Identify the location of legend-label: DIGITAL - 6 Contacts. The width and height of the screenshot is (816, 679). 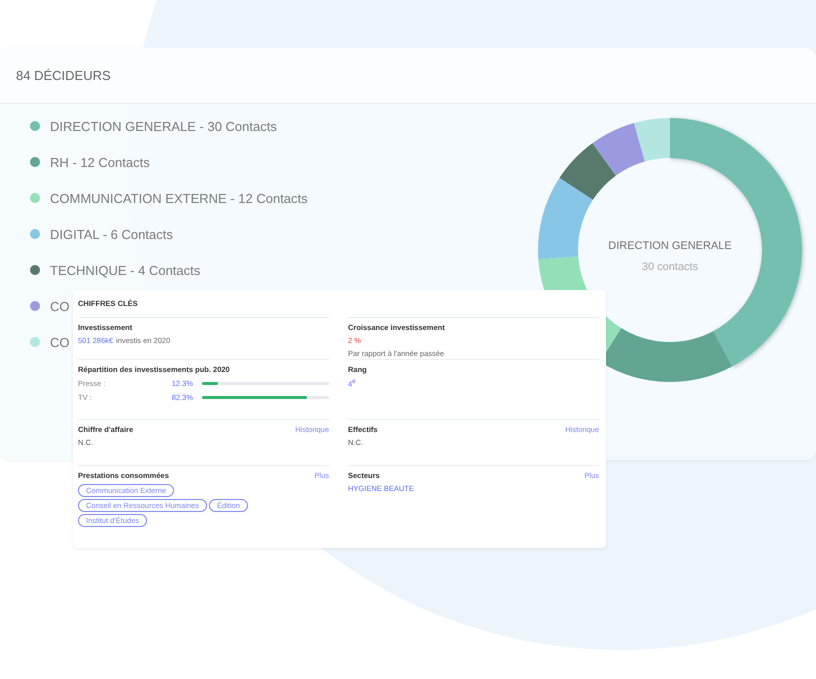
(111, 234).